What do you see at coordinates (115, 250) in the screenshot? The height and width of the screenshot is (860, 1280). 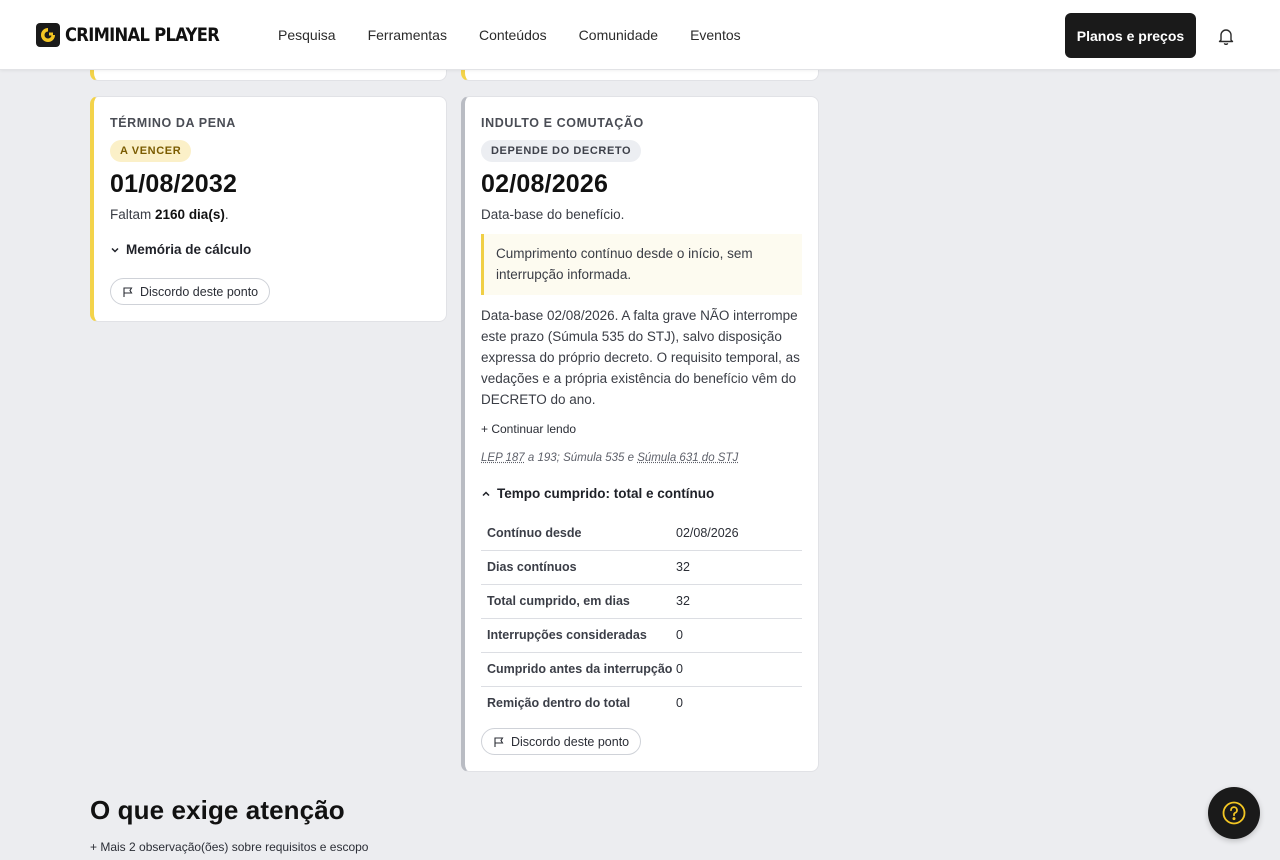 I see `chevron-down-icon` at bounding box center [115, 250].